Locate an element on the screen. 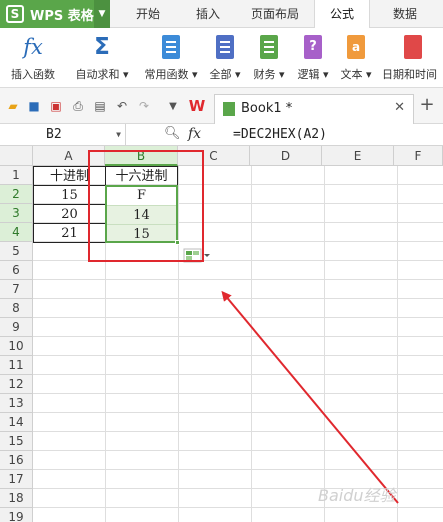 The width and height of the screenshot is (443, 522). baidu-watermark: Baidu经验 is located at coordinates (357, 495).